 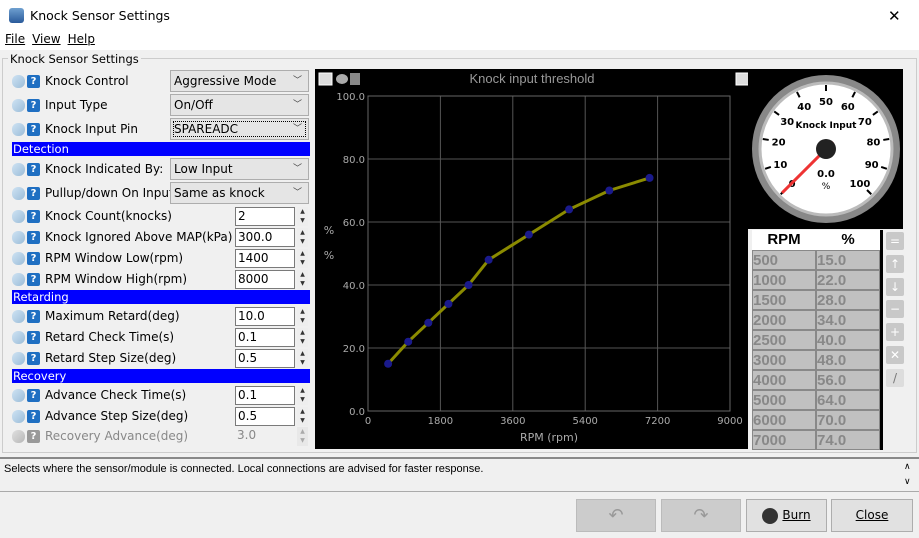 I want to click on percent-cell: 34.0, so click(x=848, y=320).